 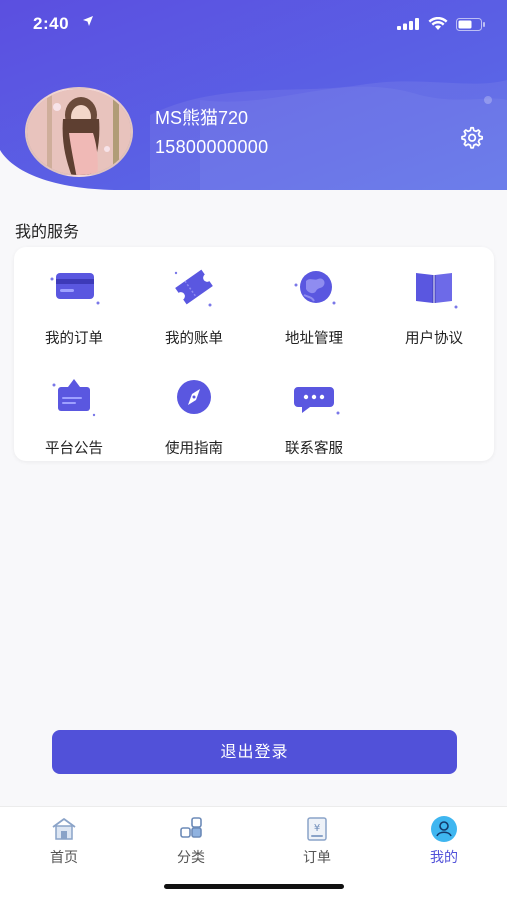 What do you see at coordinates (193, 288) in the screenshot?
I see `ticket-icon` at bounding box center [193, 288].